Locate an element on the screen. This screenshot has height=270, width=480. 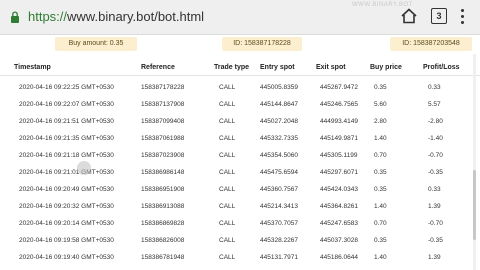
cell-buy-price: 5.60 is located at coordinates (380, 104).